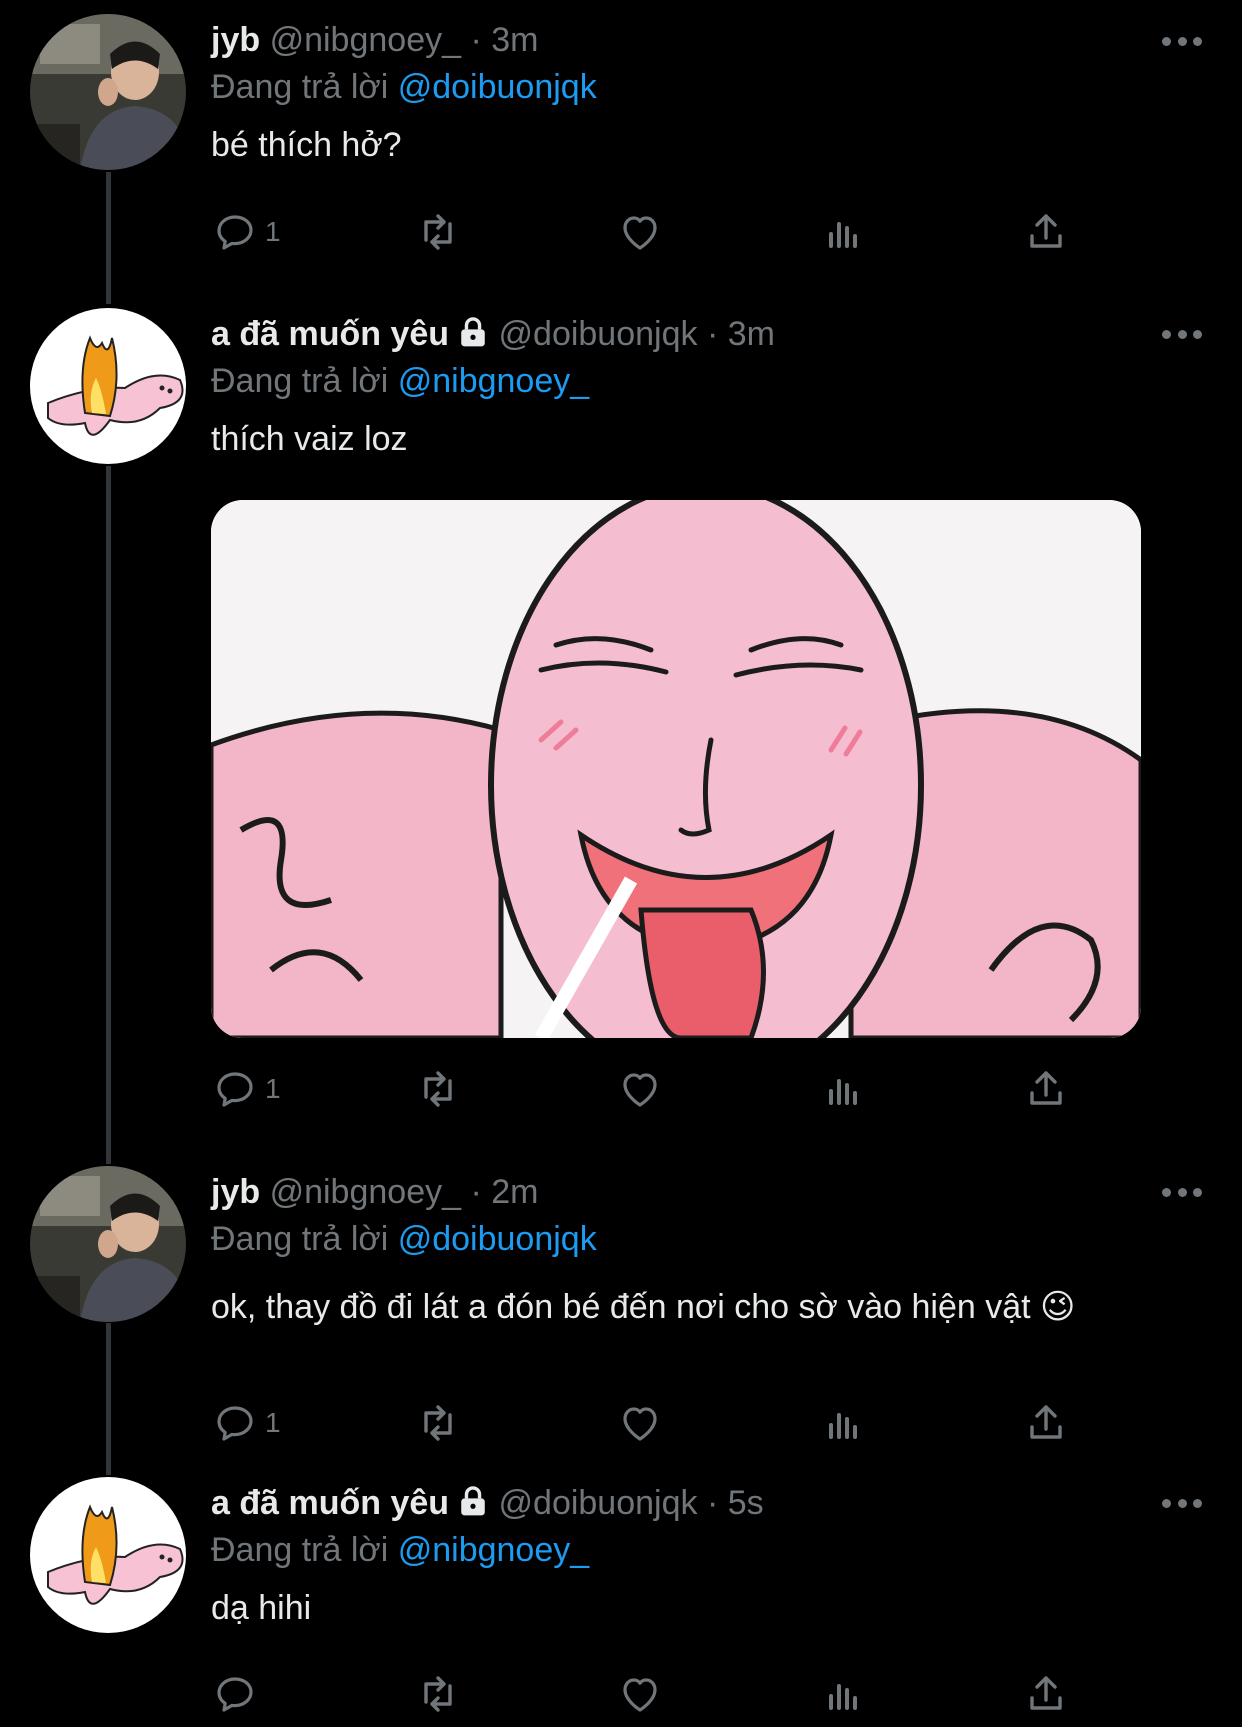 The width and height of the screenshot is (1242, 1727). I want to click on wink-emoji: 😉, so click(1058, 1307).